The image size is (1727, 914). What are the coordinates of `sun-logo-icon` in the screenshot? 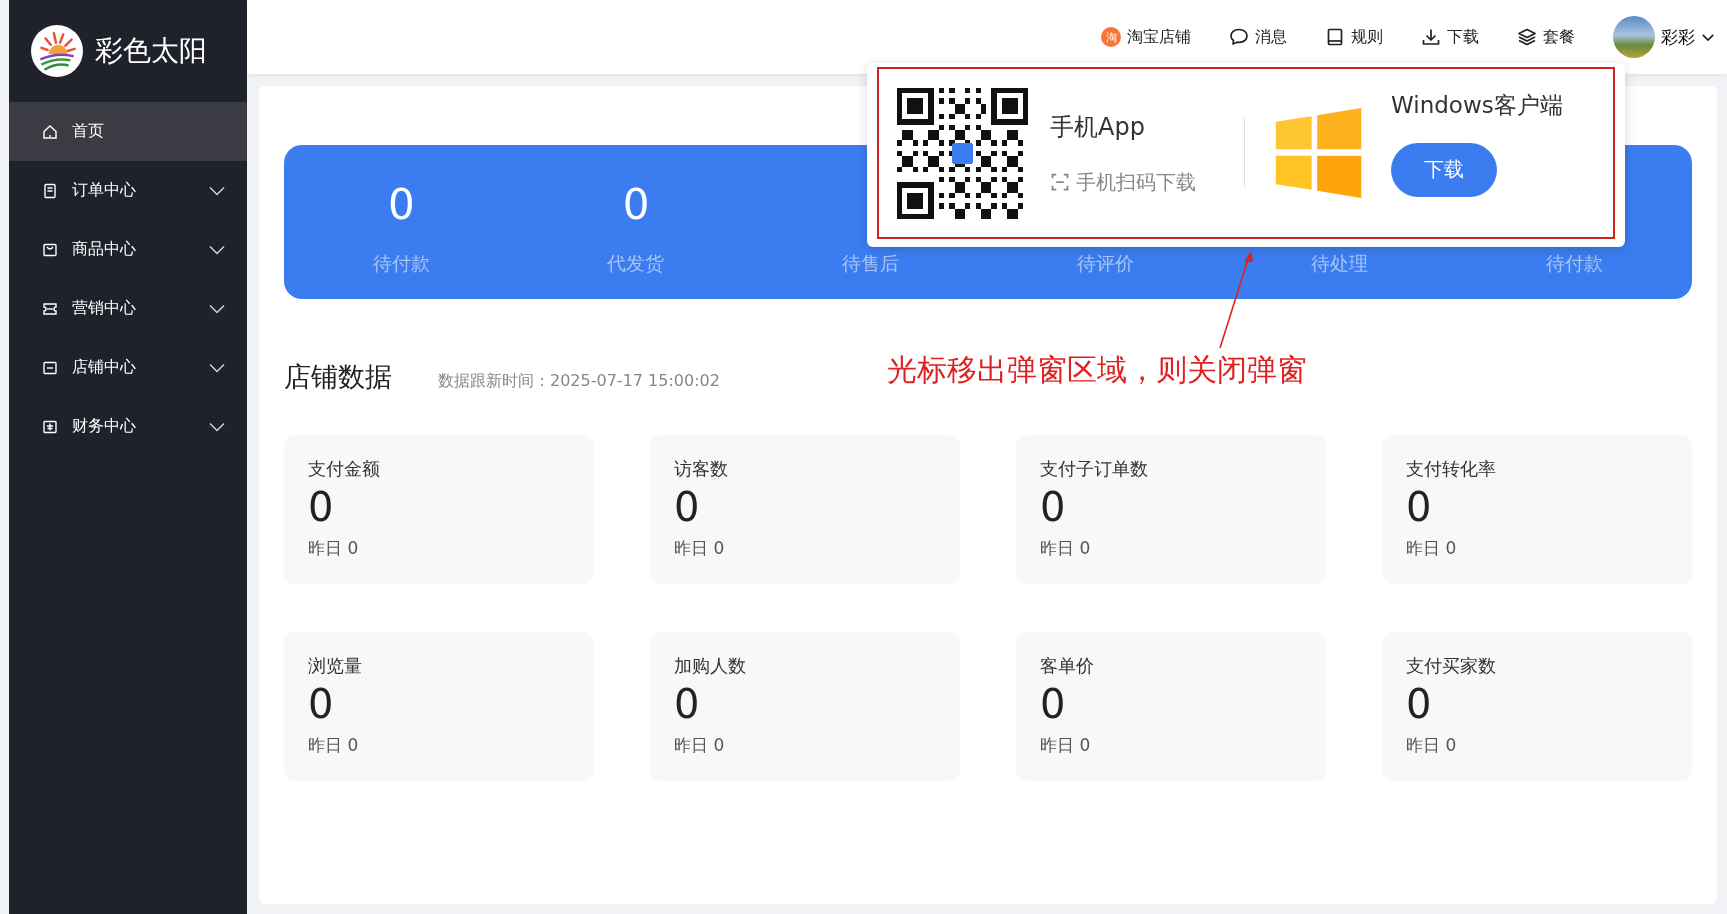 It's located at (57, 51).